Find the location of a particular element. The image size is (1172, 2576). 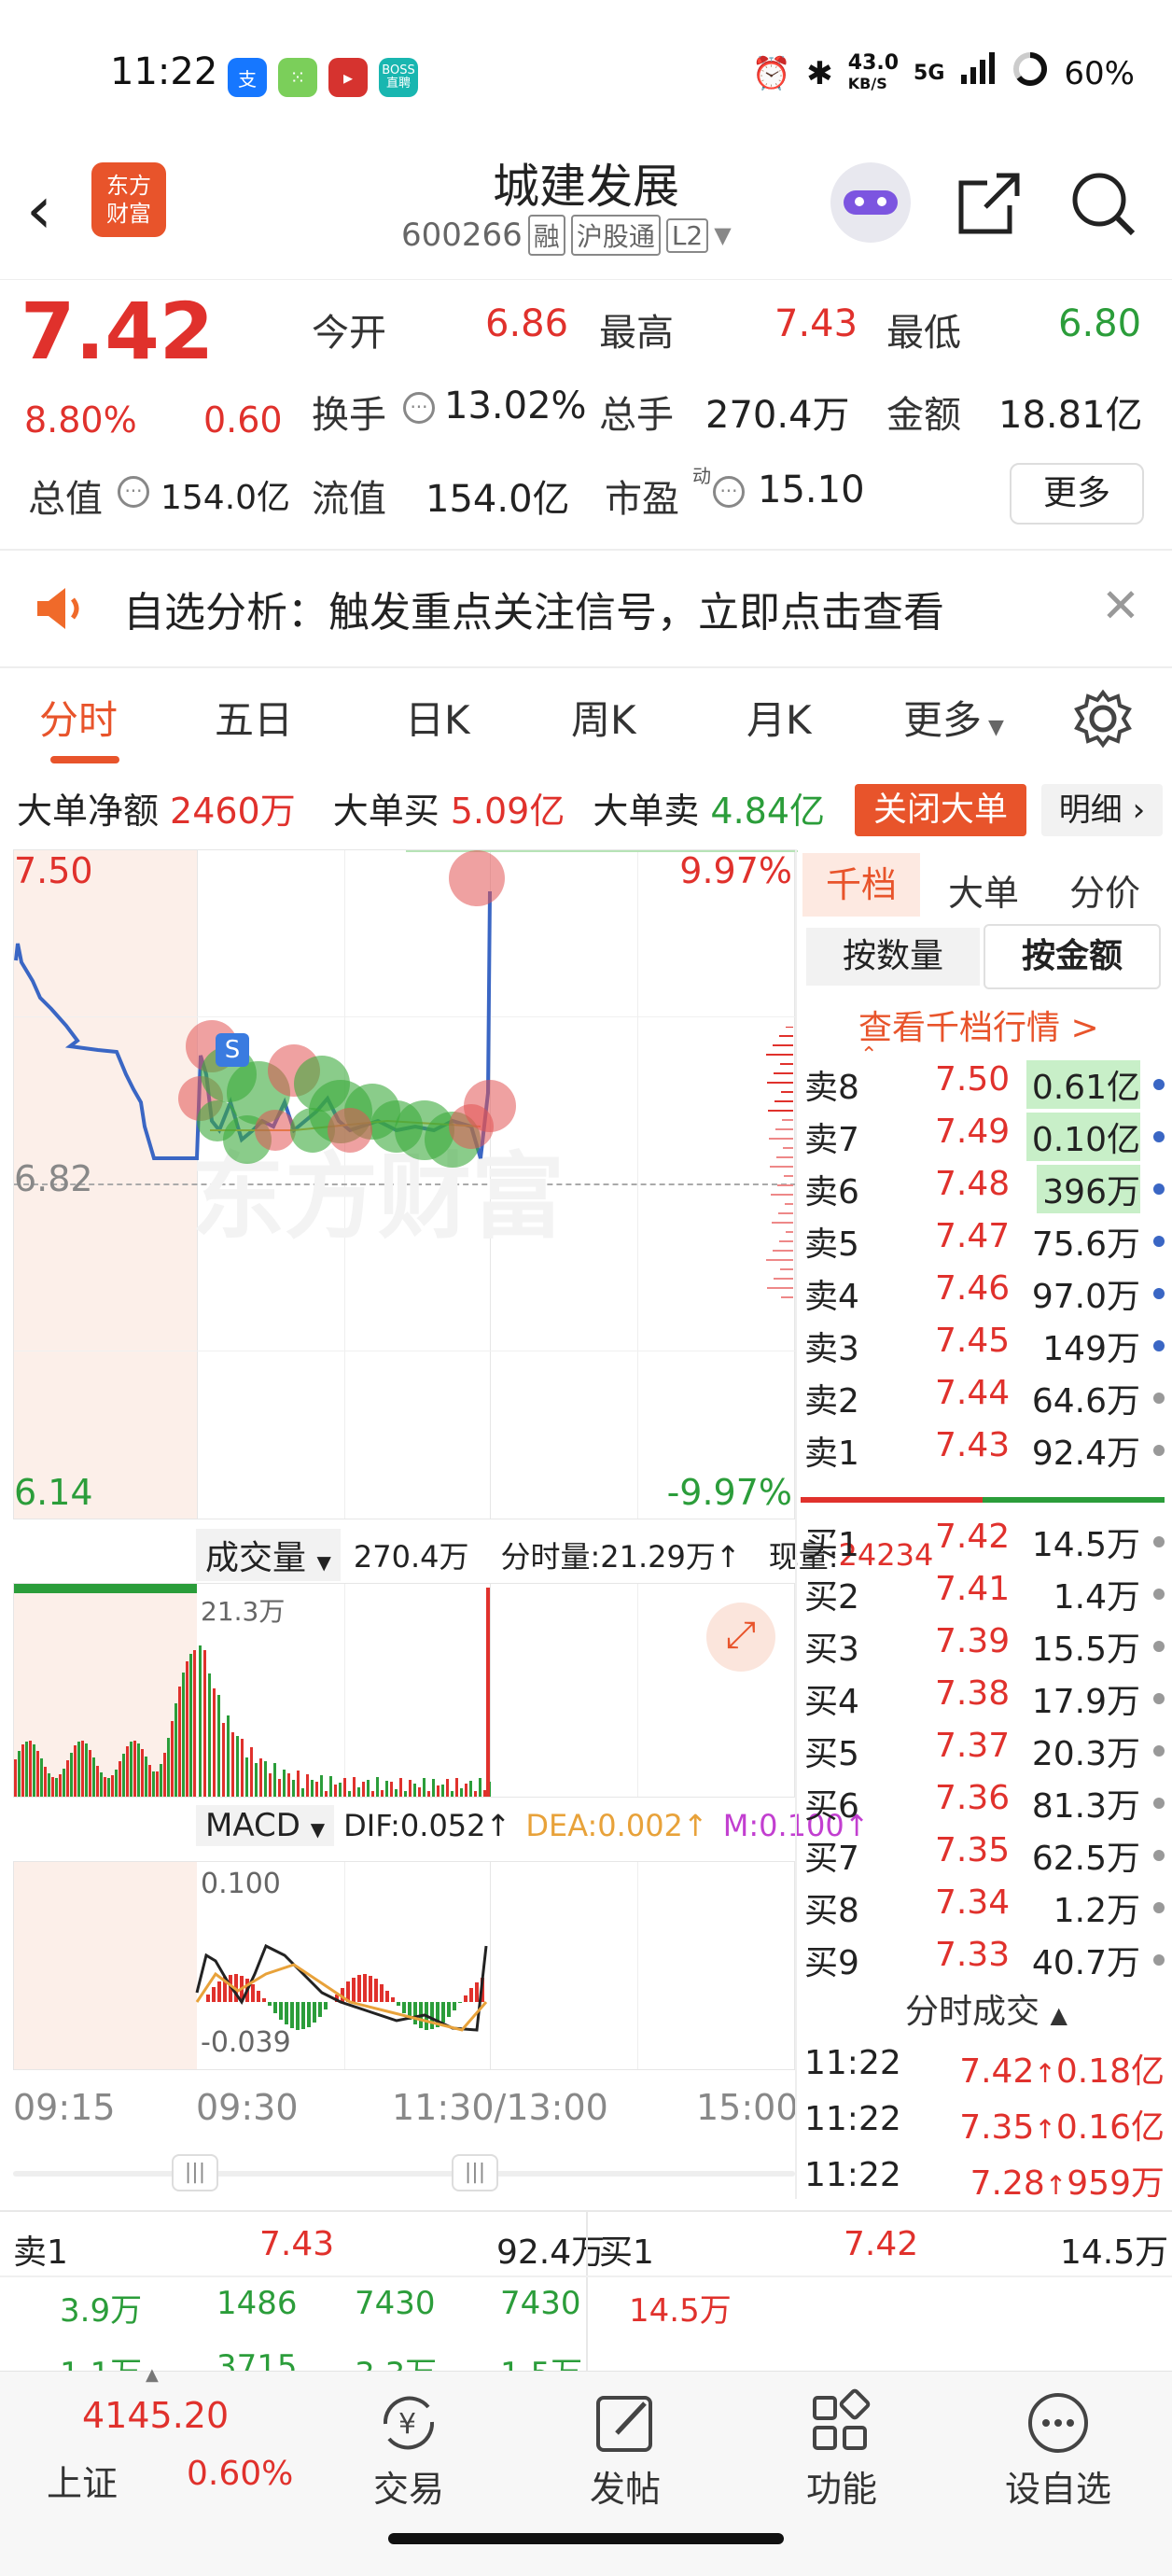

bid-price: 7.41 is located at coordinates (973, 1589).